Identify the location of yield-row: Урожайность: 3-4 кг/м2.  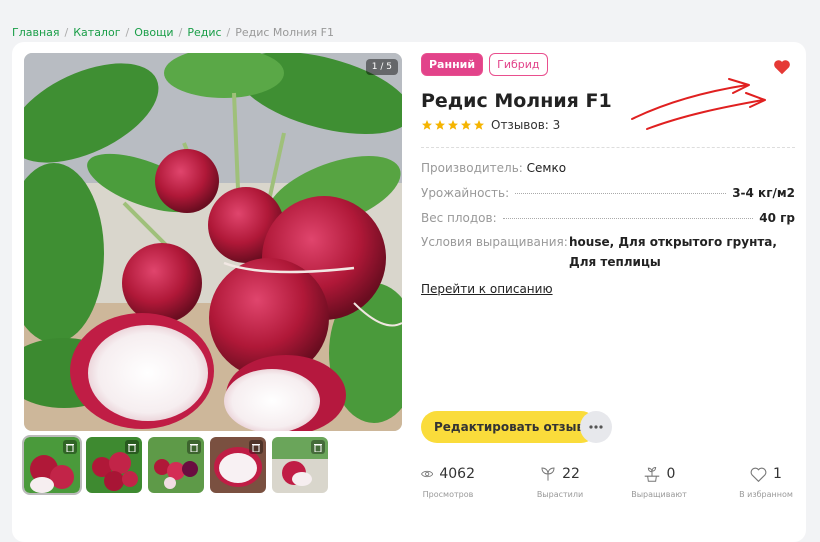
(608, 193).